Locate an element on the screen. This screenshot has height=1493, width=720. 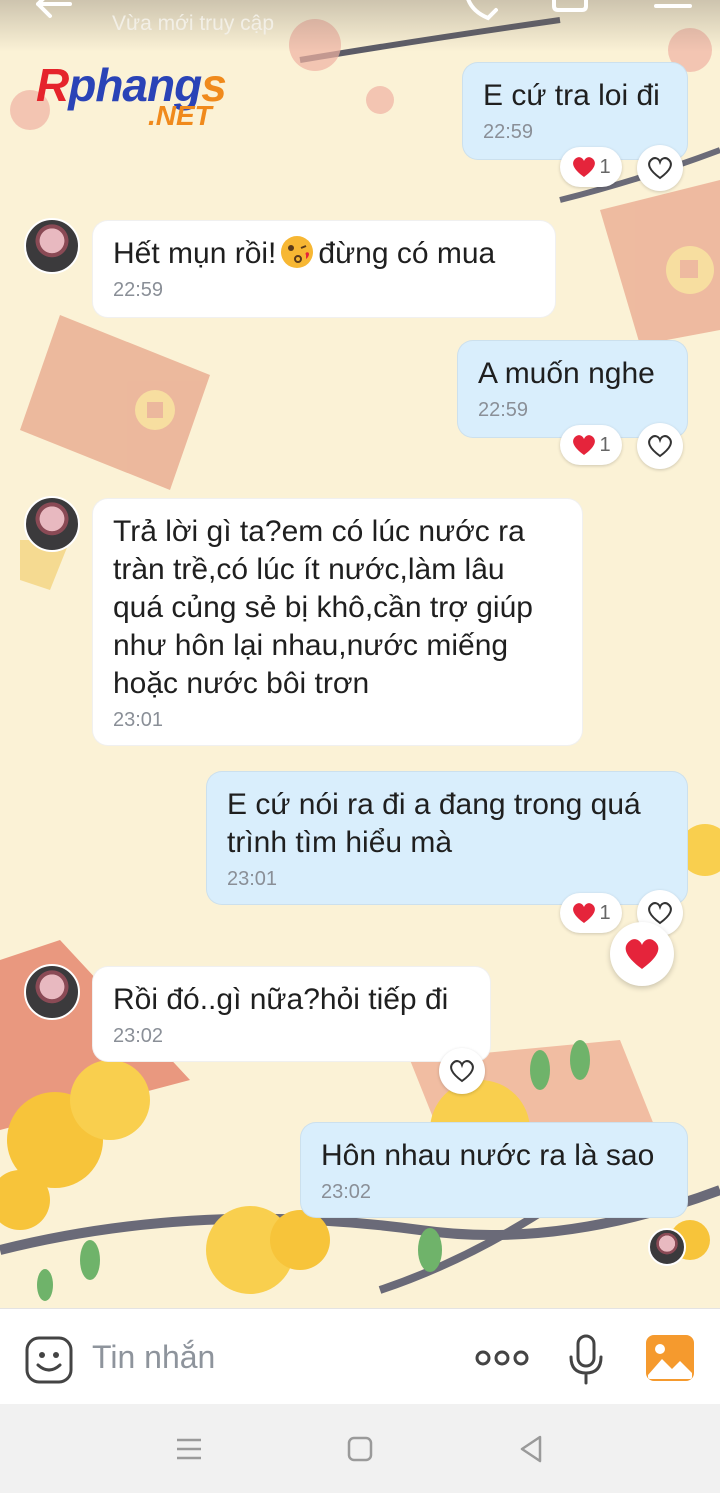
message-text: A muốn nghe is located at coordinates (566, 373).